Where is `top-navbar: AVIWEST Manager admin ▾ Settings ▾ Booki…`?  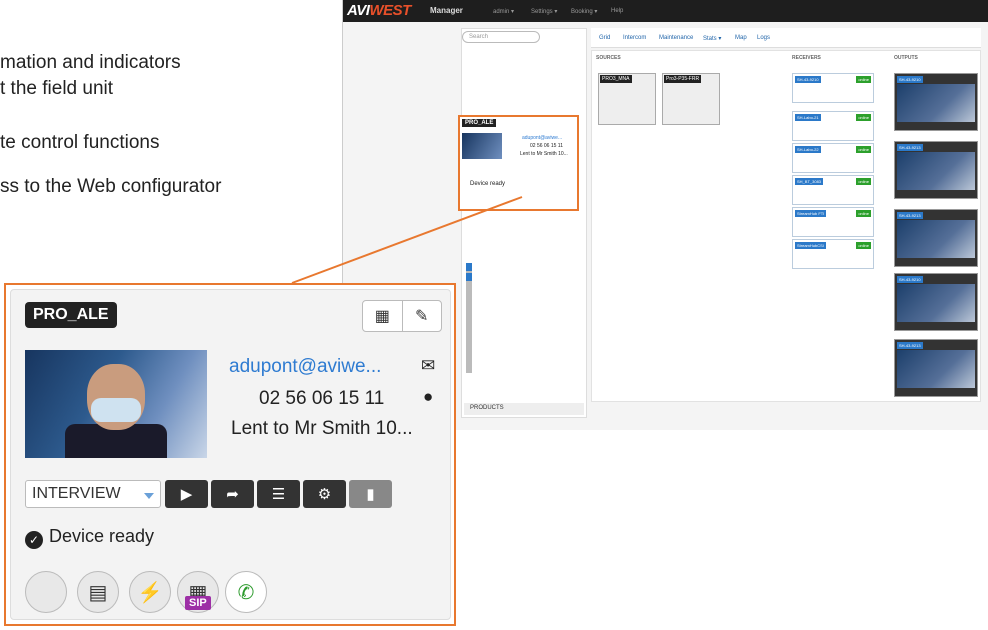
top-navbar: AVIWEST Manager admin ▾ Settings ▾ Booki… is located at coordinates (665, 11).